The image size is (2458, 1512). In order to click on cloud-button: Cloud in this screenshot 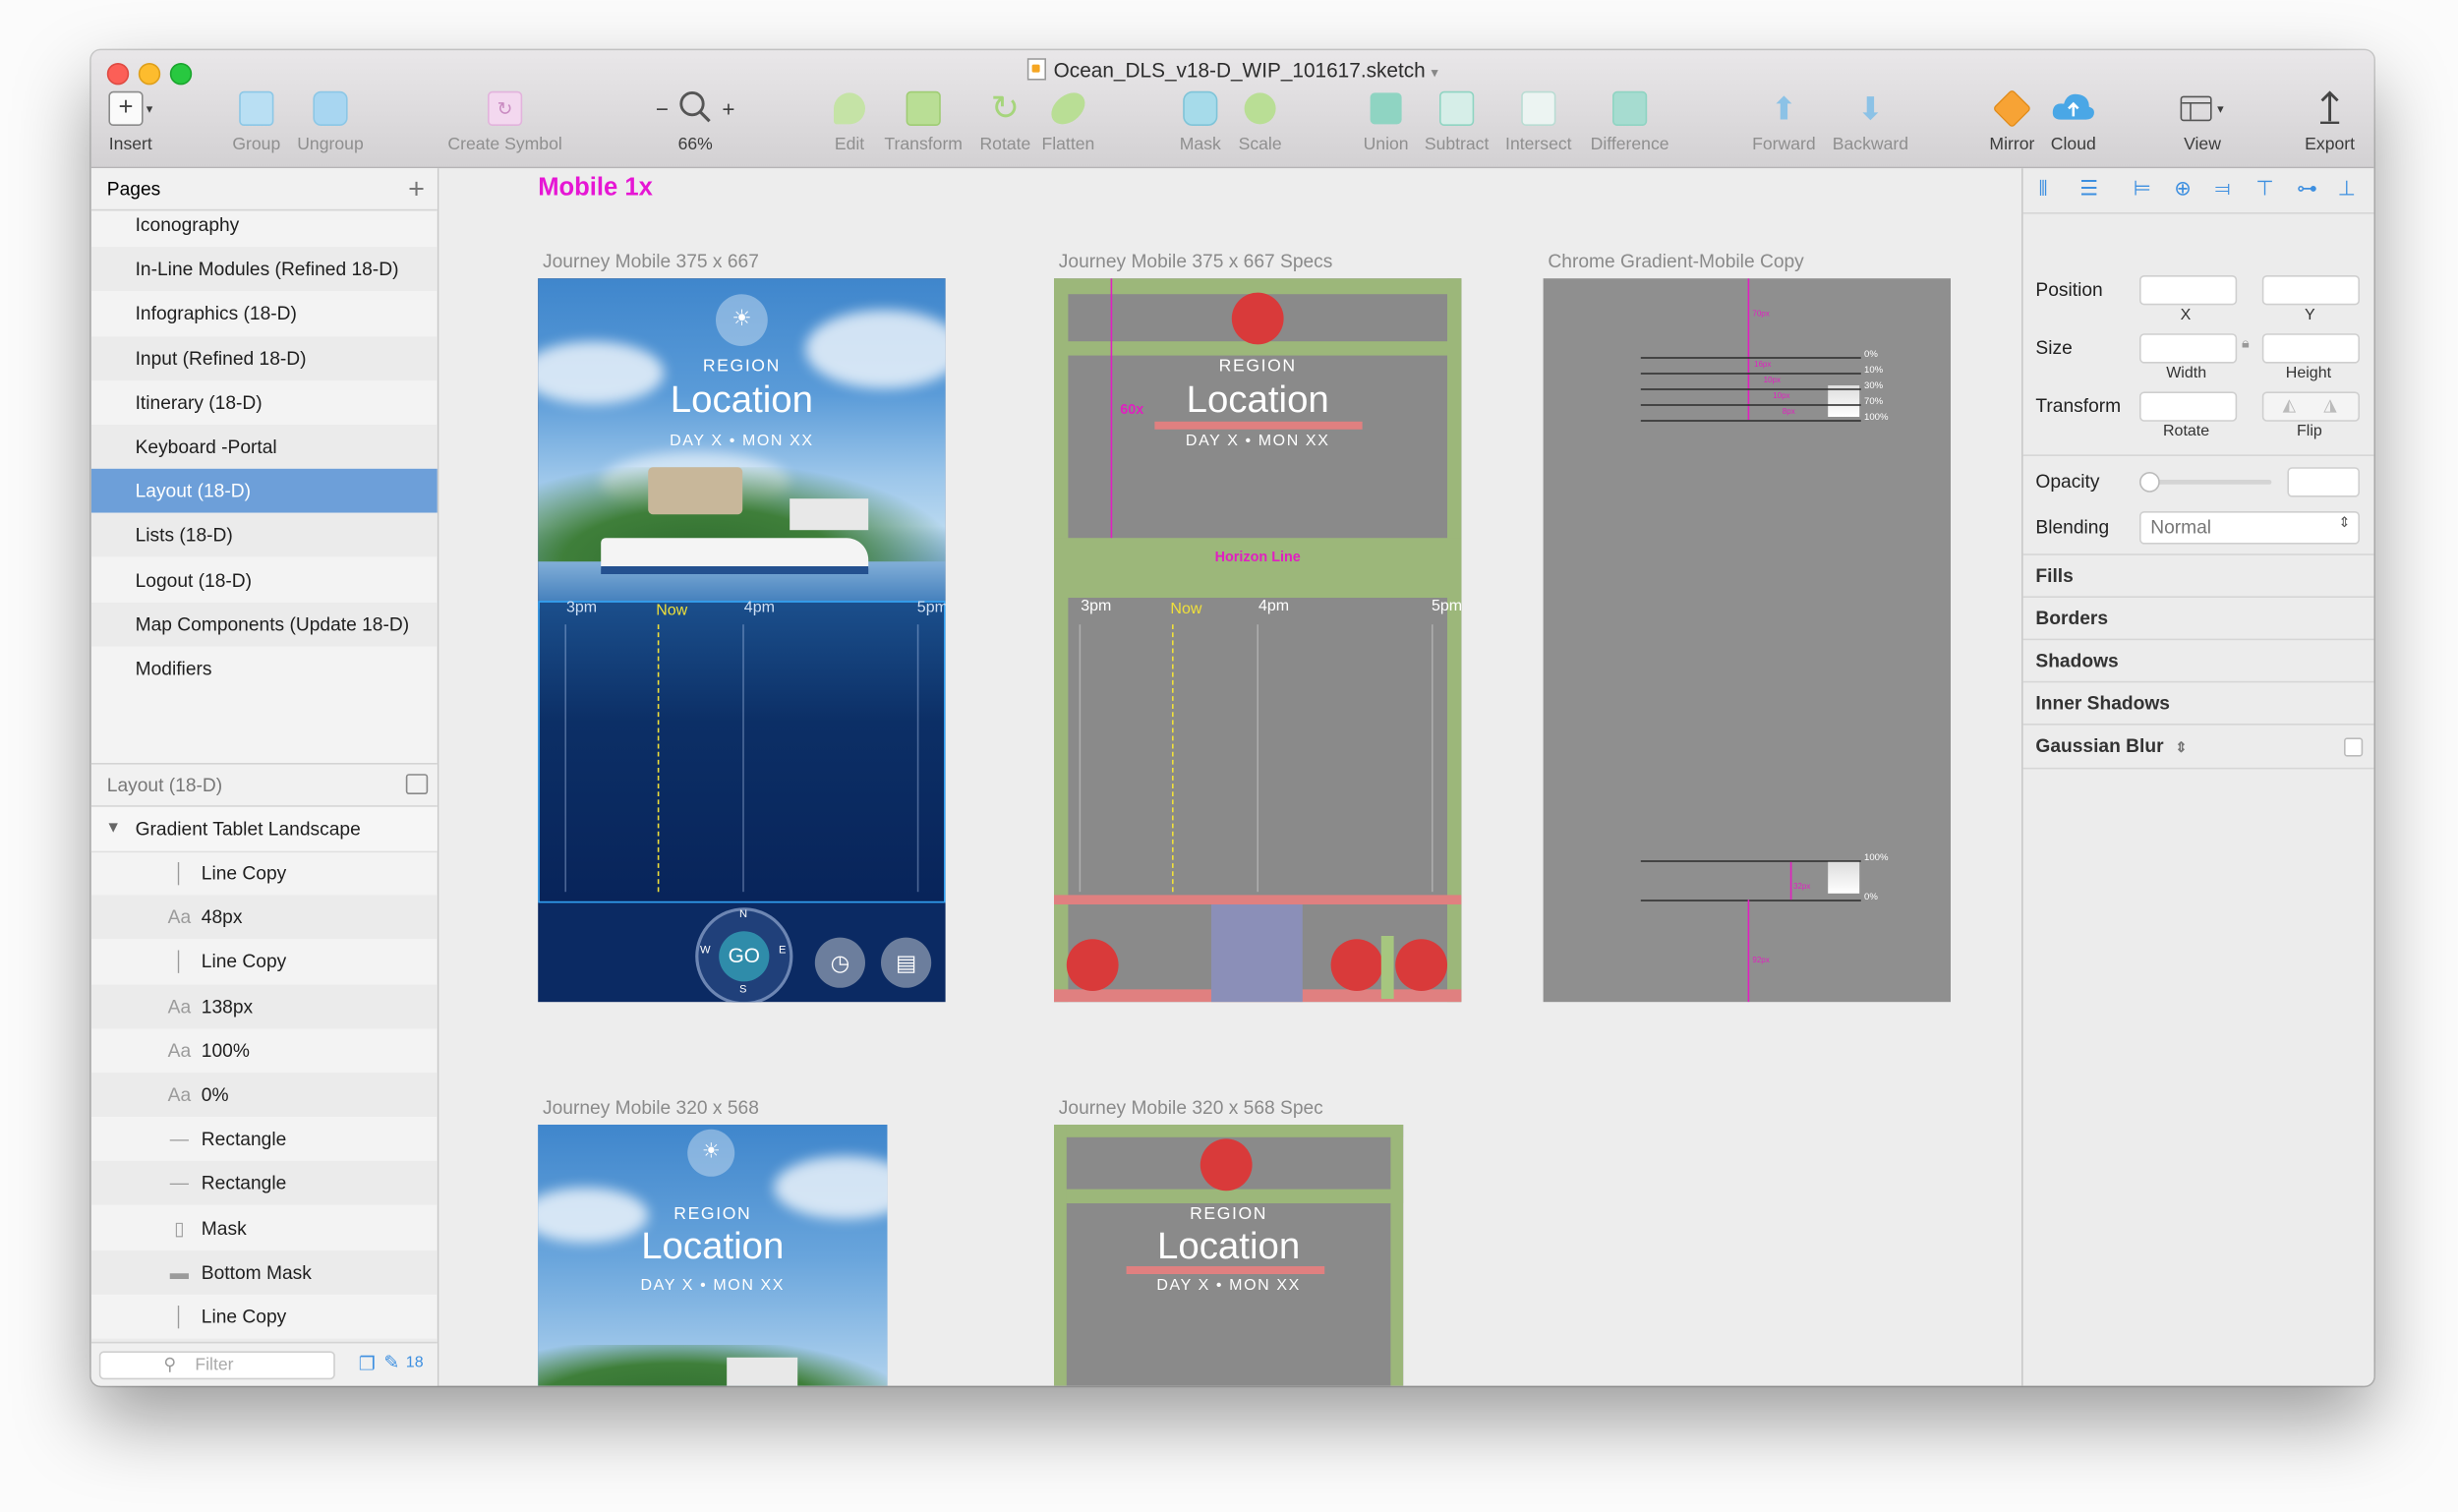, I will do `click(2073, 121)`.